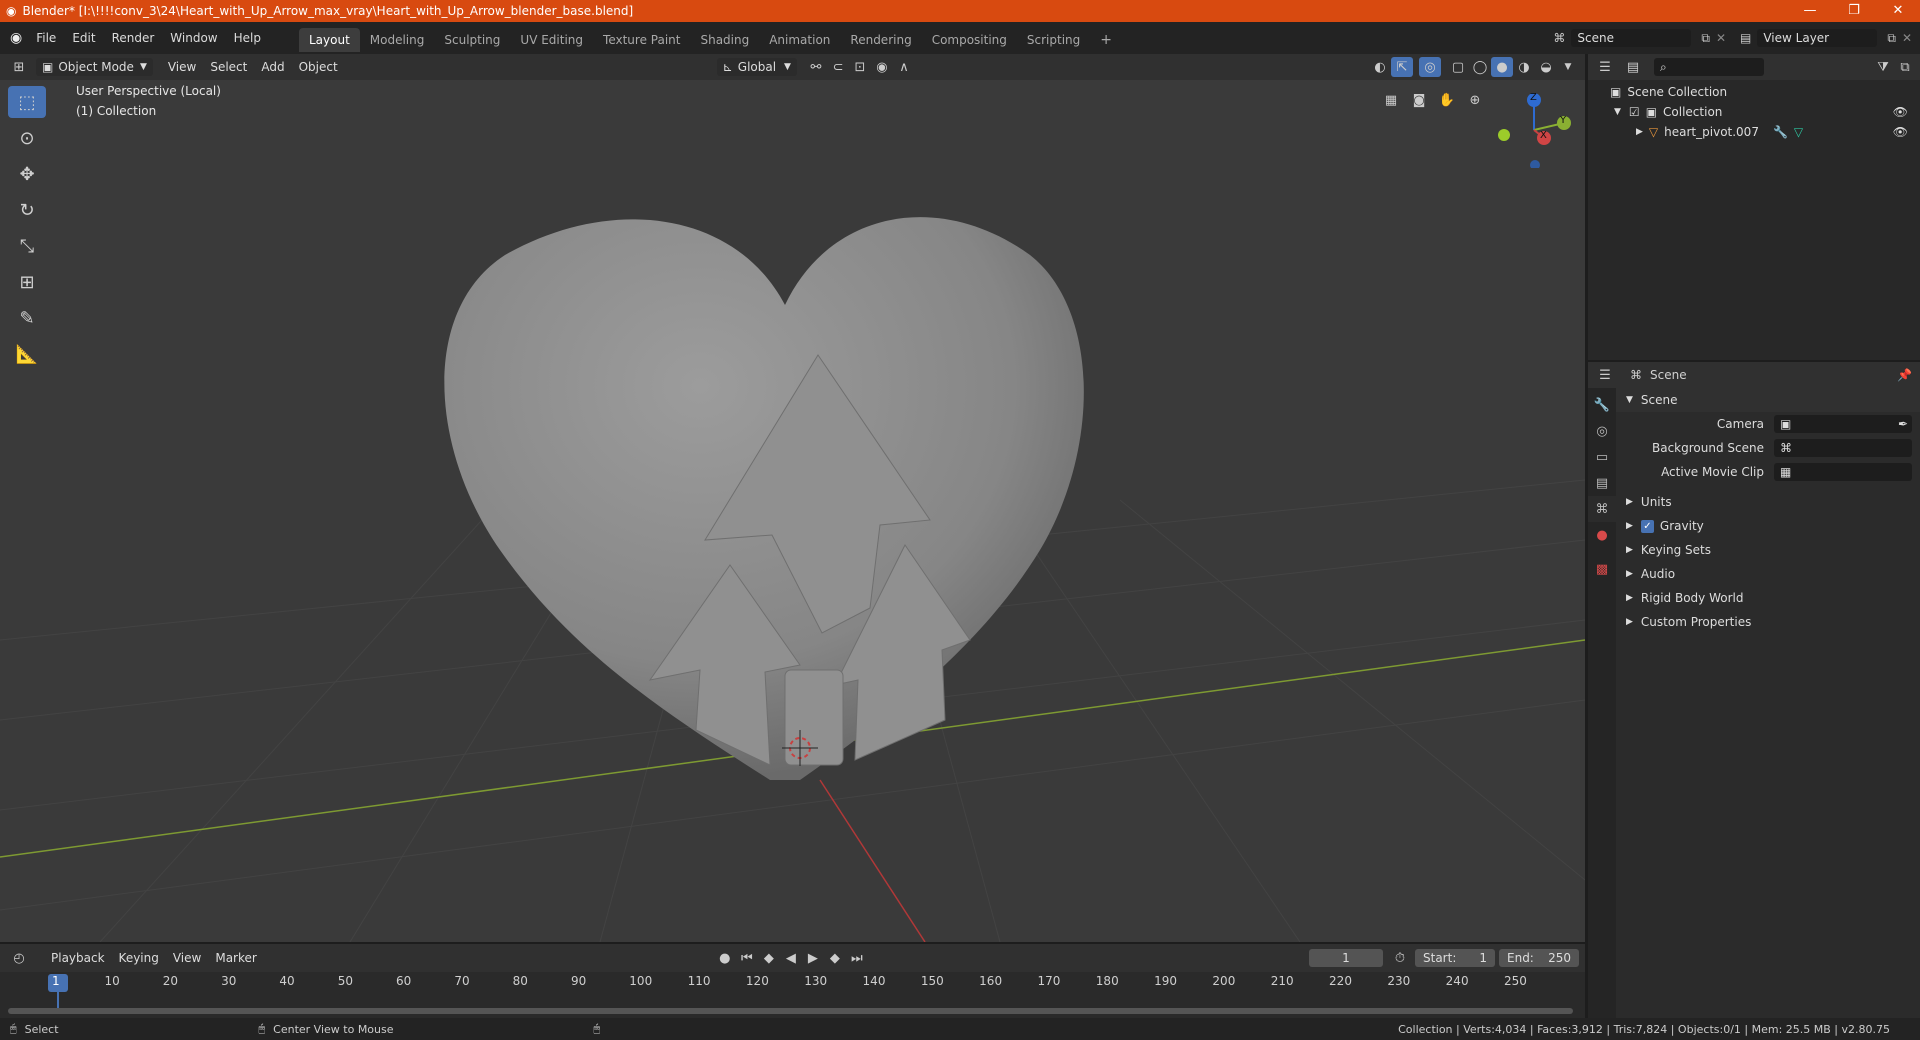  Describe the element at coordinates (1617, 112) in the screenshot. I see `expand-arrow-icon: ▼` at that location.